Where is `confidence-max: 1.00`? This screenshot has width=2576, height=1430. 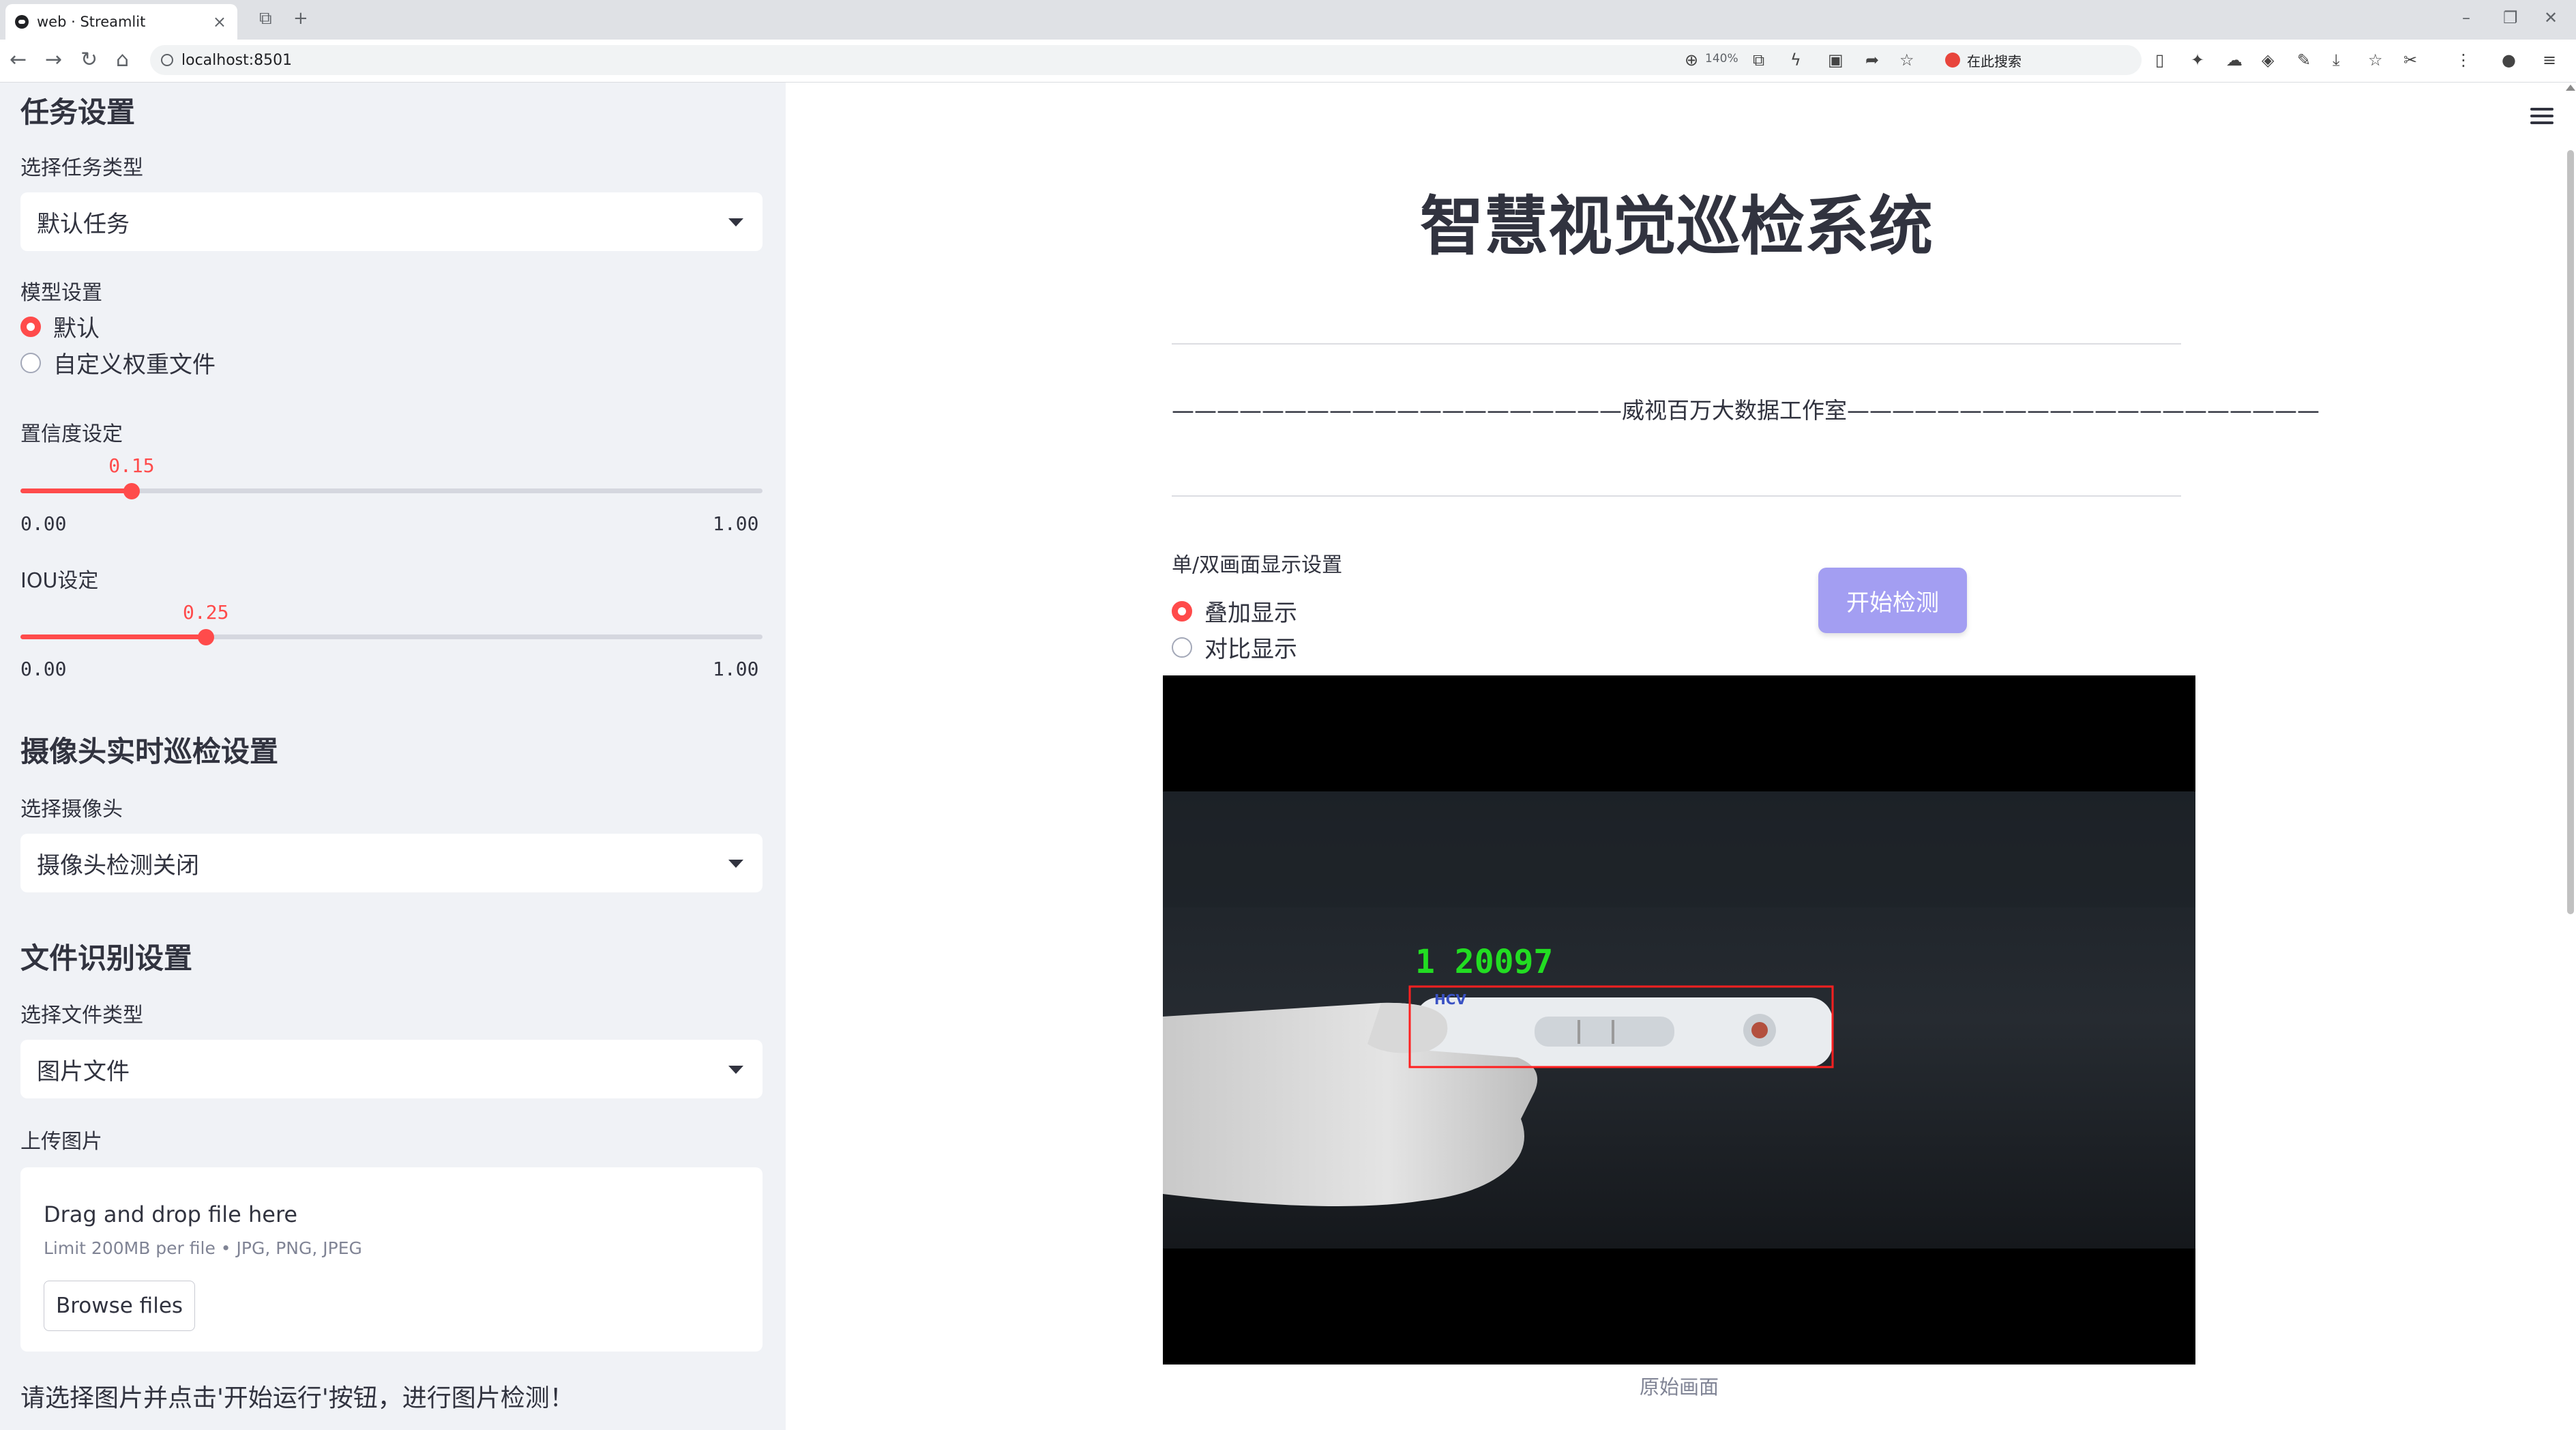
confidence-max: 1.00 is located at coordinates (736, 524).